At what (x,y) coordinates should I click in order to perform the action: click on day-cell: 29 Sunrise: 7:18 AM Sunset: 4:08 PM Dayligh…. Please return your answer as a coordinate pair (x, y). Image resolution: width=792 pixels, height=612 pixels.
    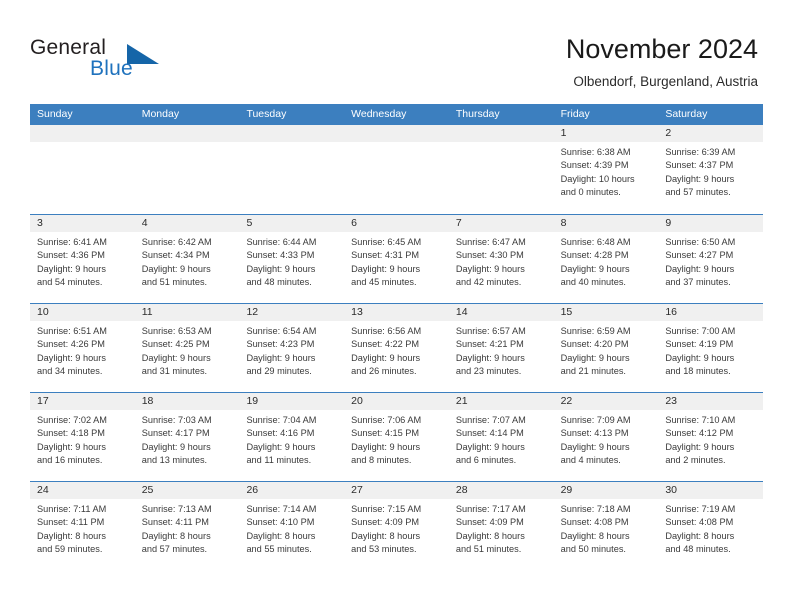
    Looking at the image, I should click on (606, 526).